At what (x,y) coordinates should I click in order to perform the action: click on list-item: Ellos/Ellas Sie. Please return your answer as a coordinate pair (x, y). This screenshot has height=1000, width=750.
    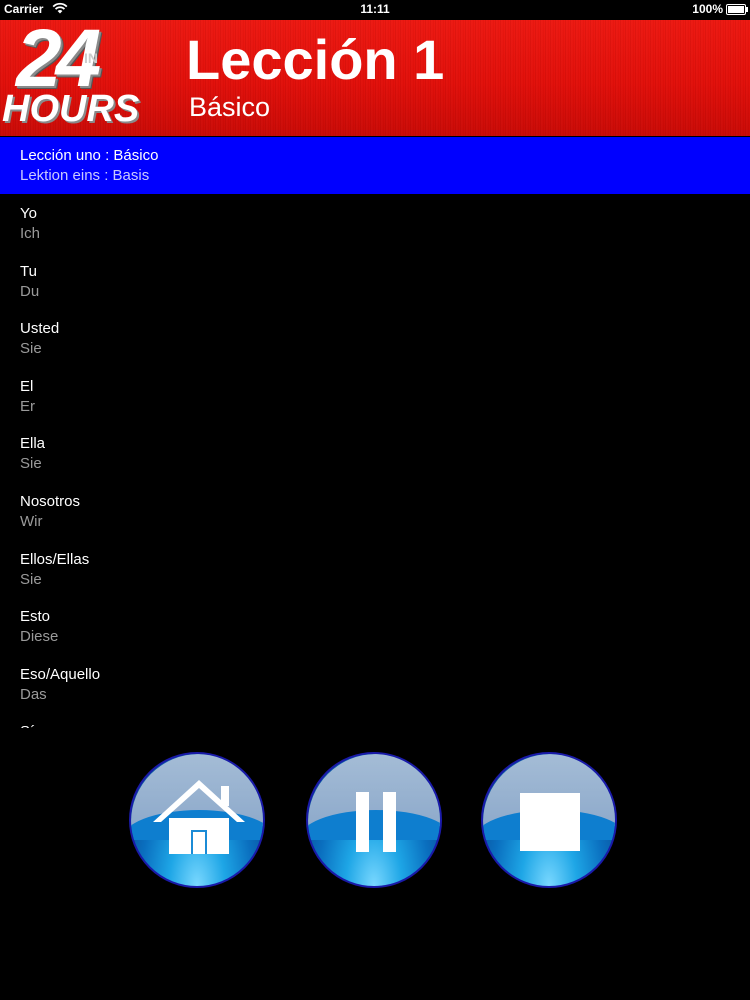
    Looking at the image, I should click on (375, 569).